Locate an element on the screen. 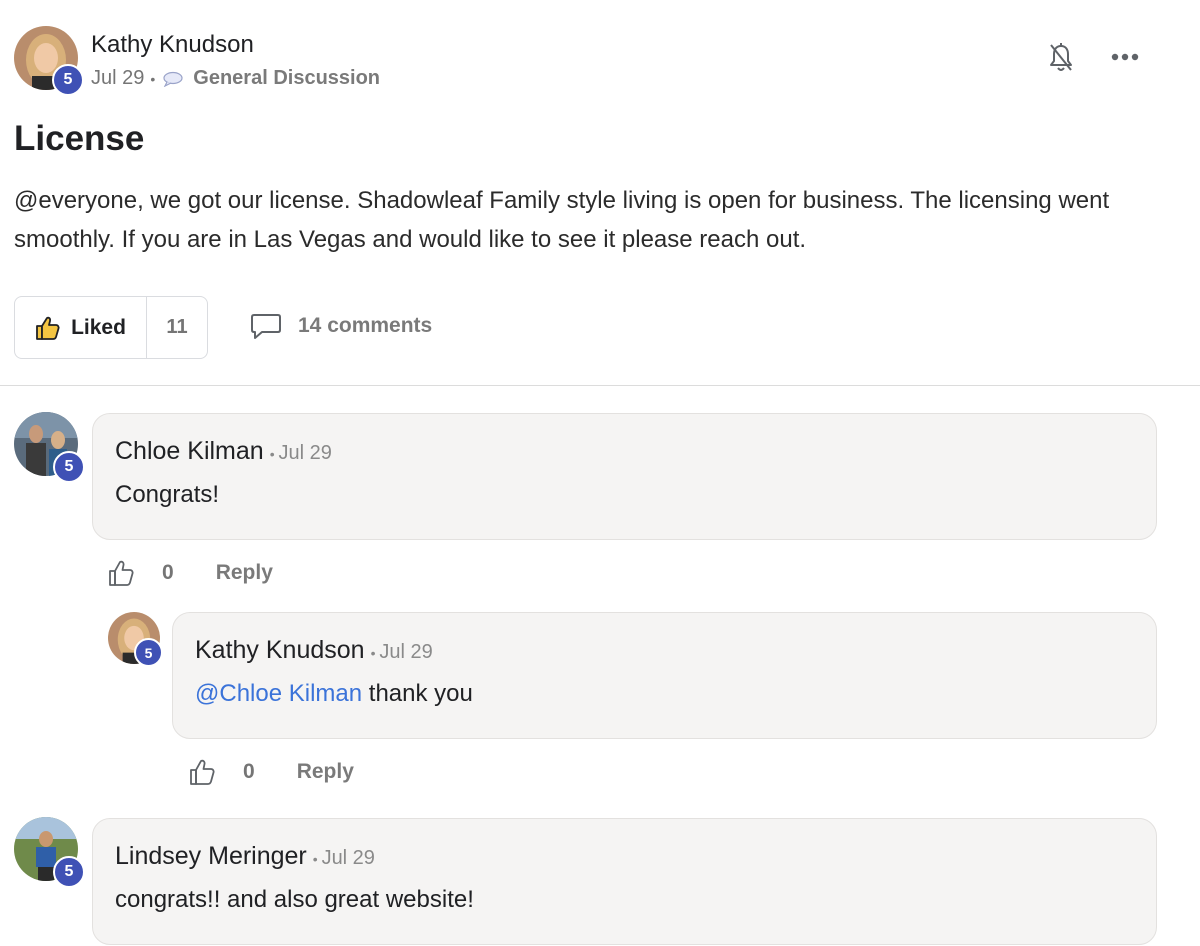 Image resolution: width=1200 pixels, height=946 pixels. chat-bubble-icon is located at coordinates (173, 79).